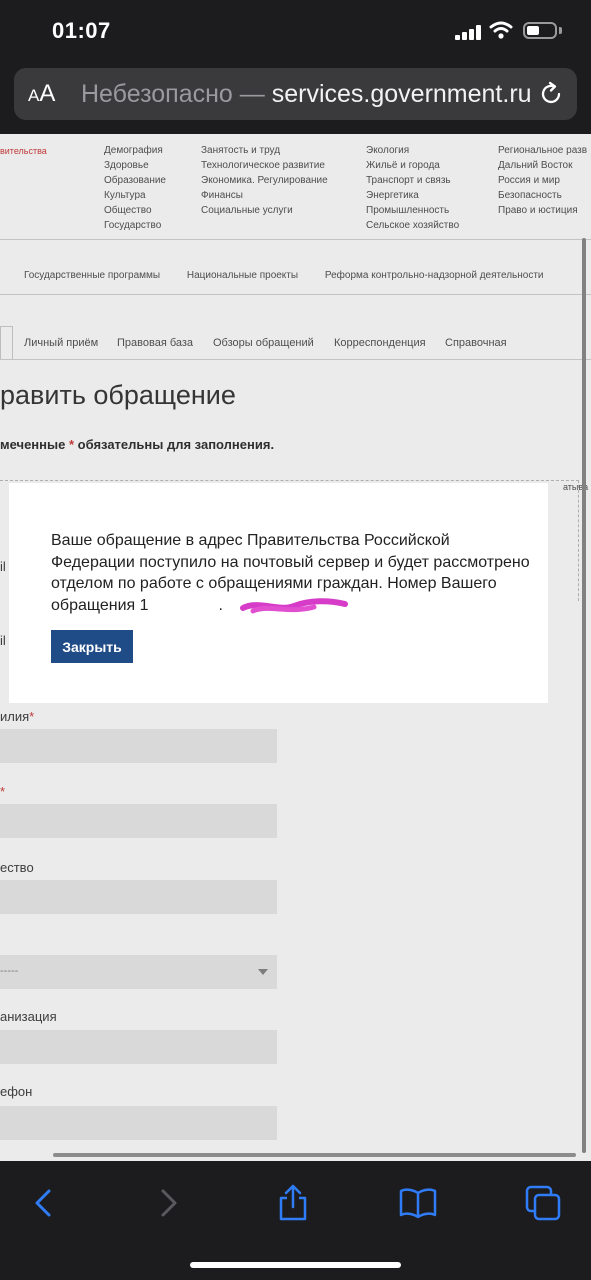  Describe the element at coordinates (540, 30) in the screenshot. I see `battery-icon` at that location.